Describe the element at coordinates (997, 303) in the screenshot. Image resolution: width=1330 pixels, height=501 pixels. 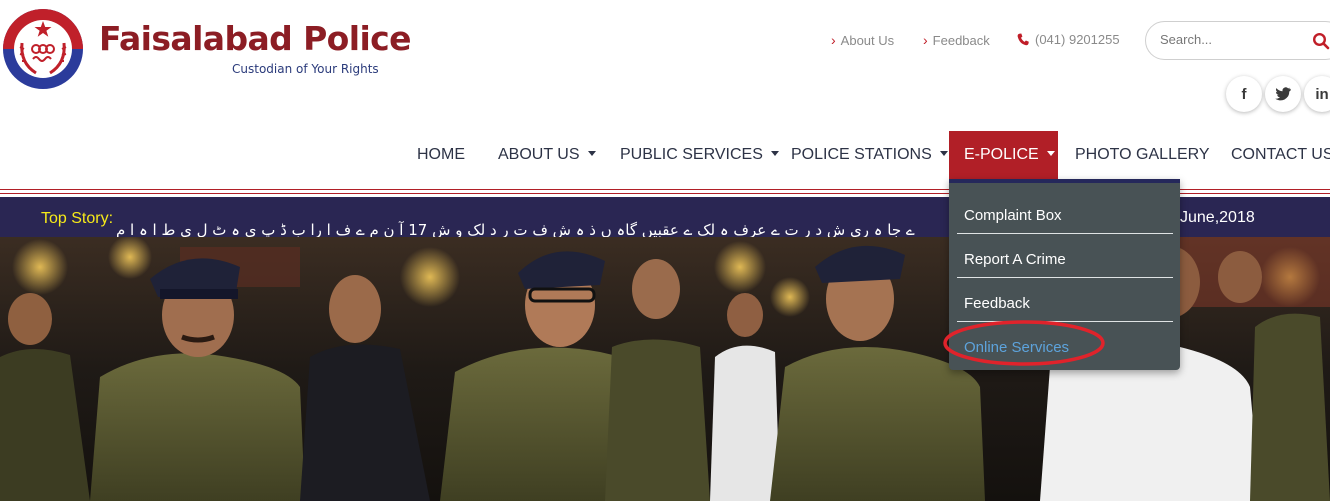
I see `menu-item-feedback: Feedback` at that location.